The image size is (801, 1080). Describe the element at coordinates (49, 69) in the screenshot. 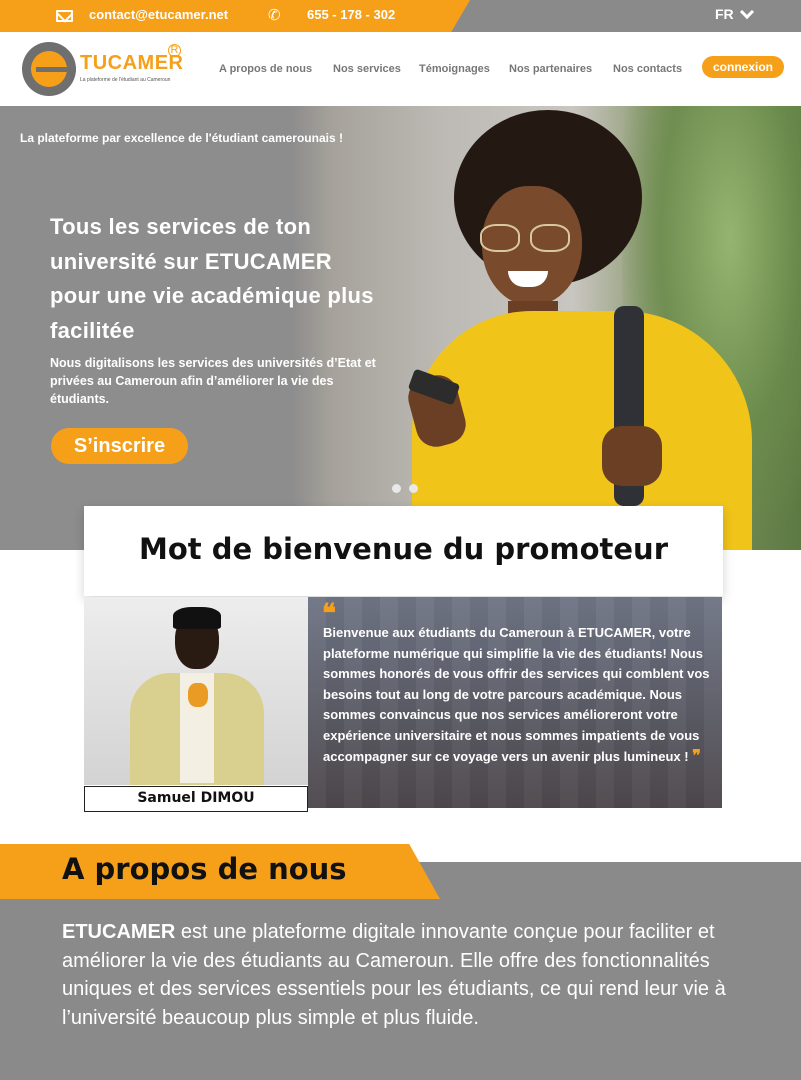

I see `logo-emblem` at that location.